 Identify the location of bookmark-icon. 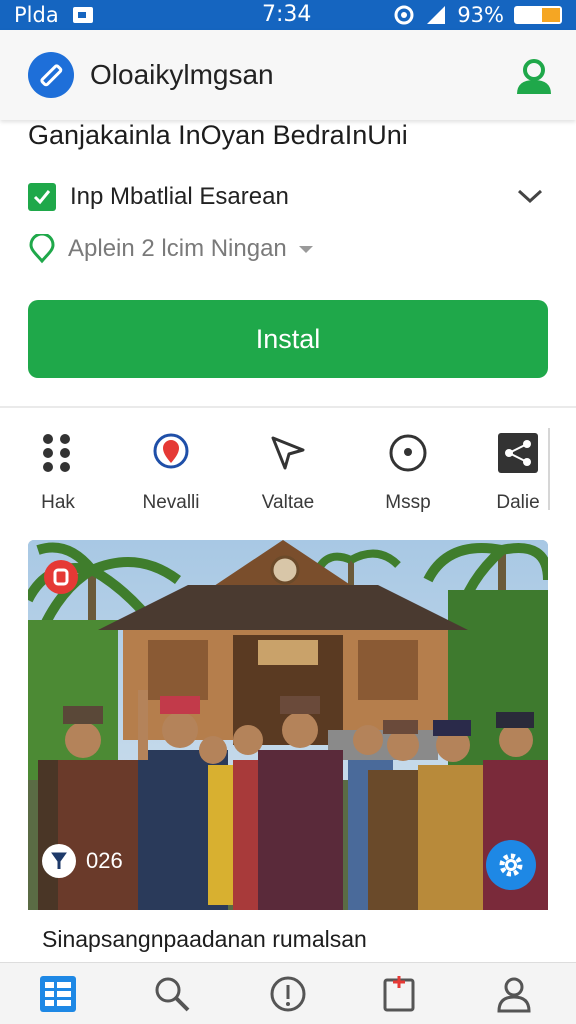
(399, 994).